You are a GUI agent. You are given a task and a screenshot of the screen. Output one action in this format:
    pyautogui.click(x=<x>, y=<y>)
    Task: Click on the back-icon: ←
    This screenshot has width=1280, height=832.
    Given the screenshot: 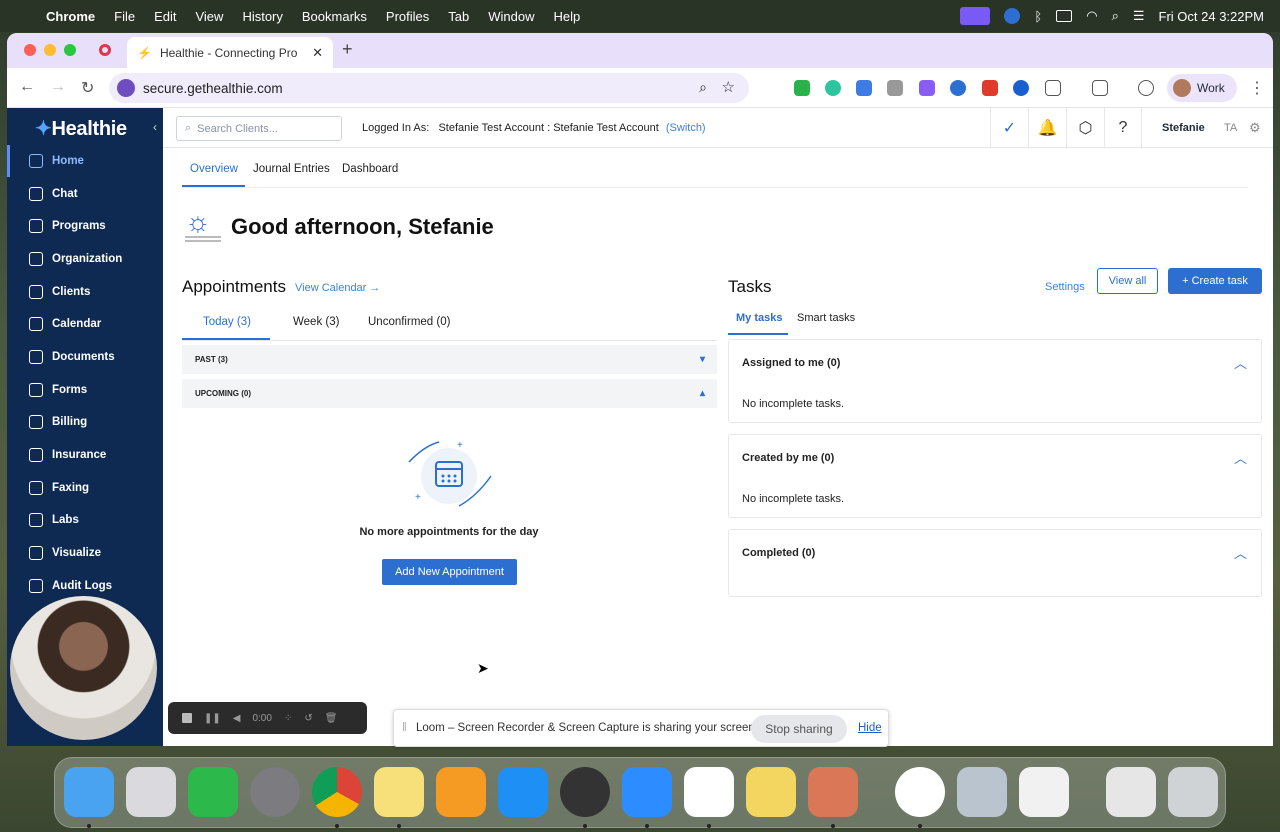 What is the action you would take?
    pyautogui.click(x=27, y=87)
    